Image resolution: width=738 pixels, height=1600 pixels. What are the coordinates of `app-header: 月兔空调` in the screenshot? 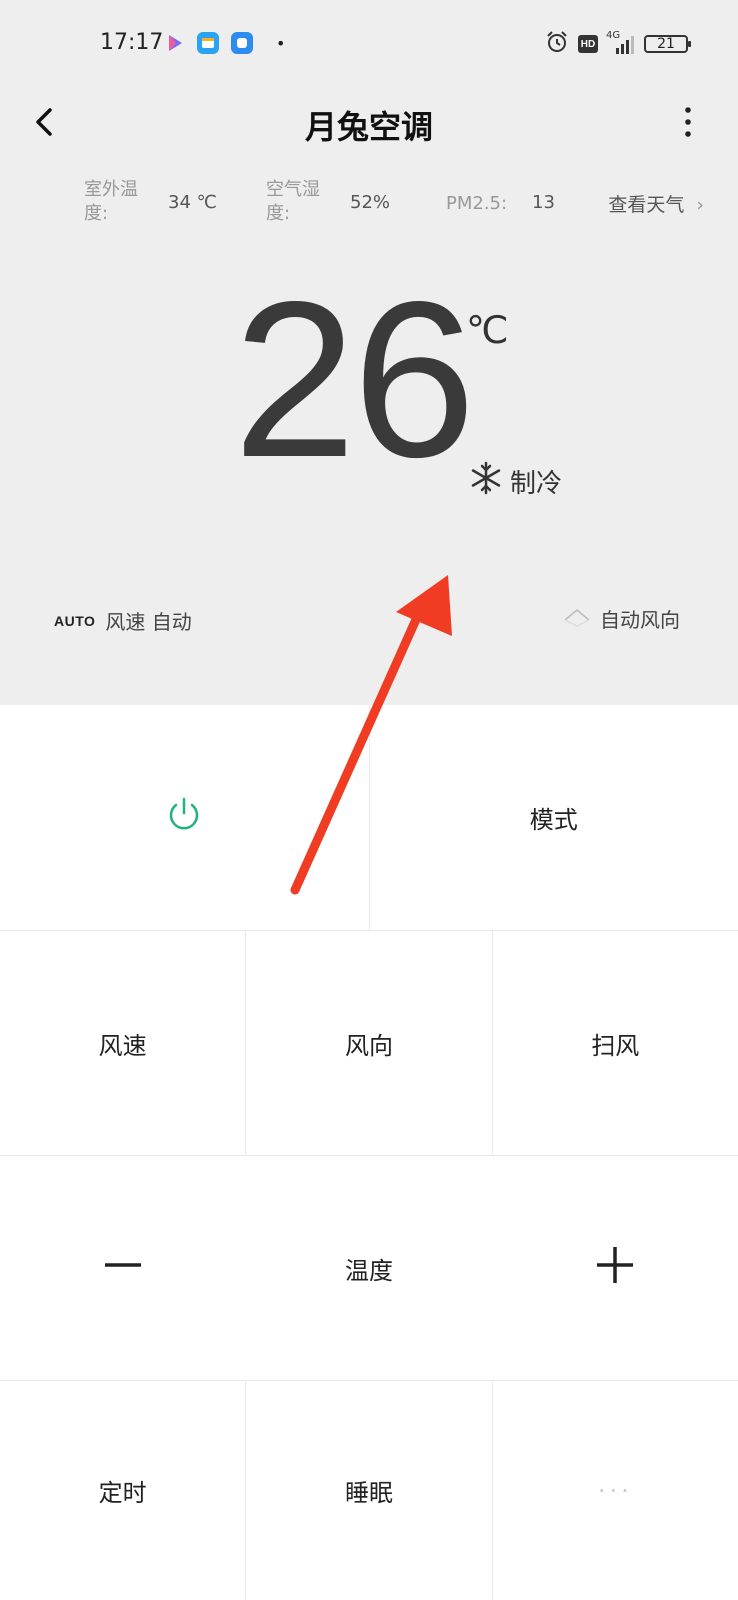 It's located at (369, 125).